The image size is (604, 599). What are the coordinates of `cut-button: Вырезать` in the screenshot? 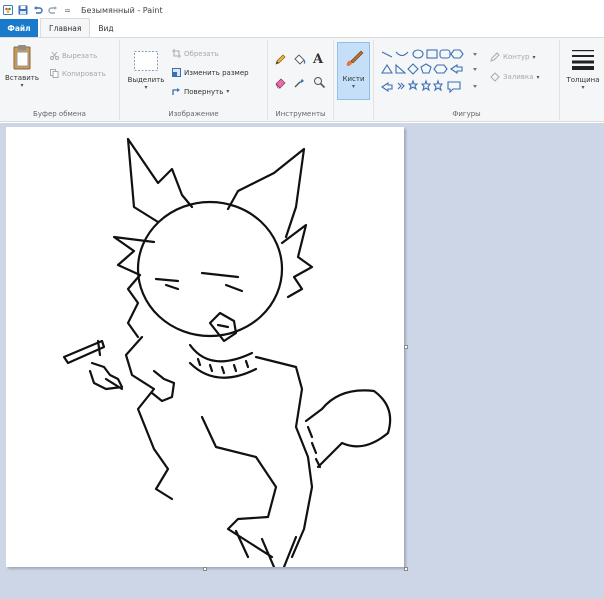 It's located at (73, 55).